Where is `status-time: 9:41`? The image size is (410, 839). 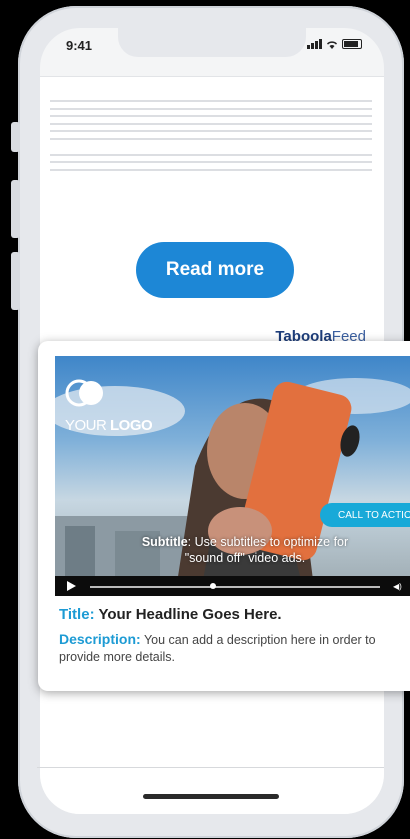 status-time: 9:41 is located at coordinates (79, 45).